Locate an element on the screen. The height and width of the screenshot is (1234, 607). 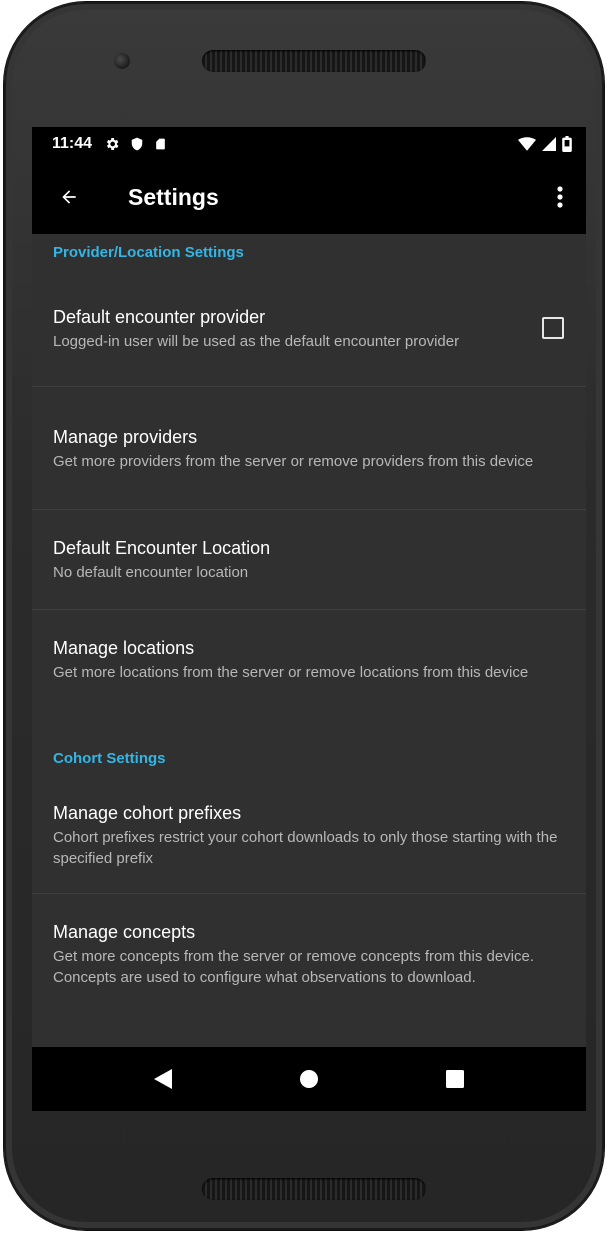
default-provider-checkbox is located at coordinates (553, 328).